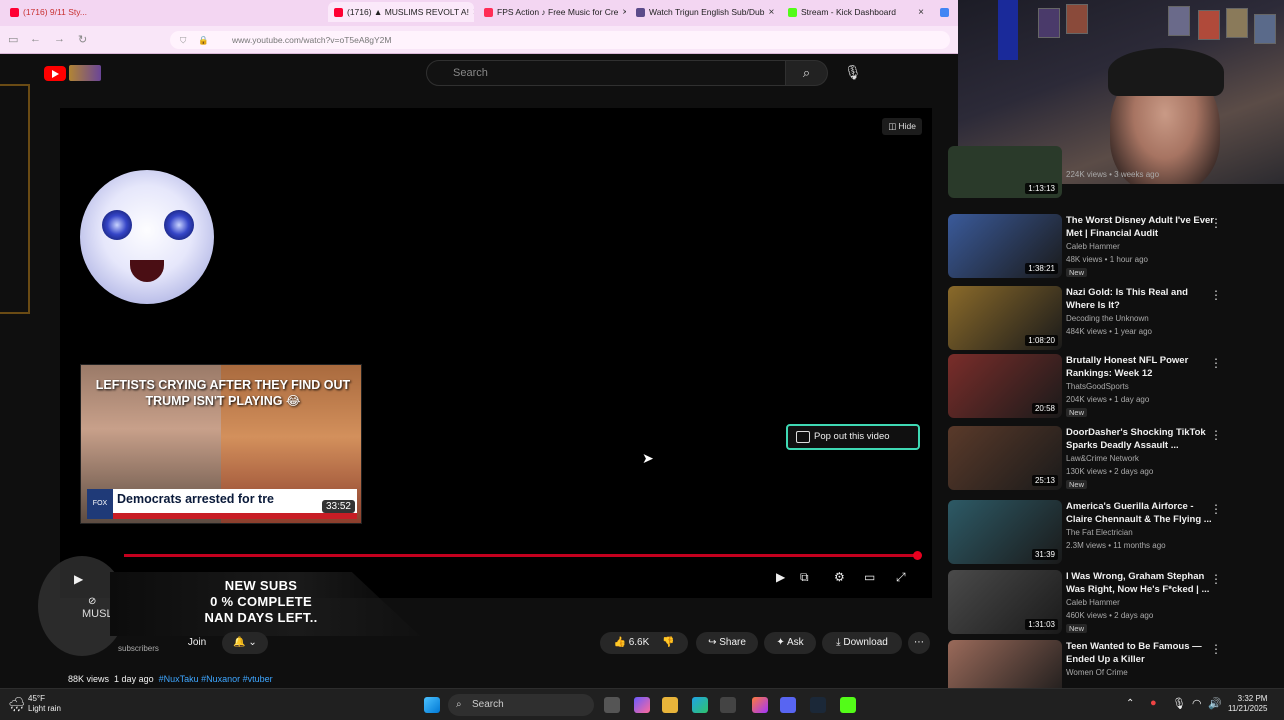 This screenshot has width=1284, height=720. What do you see at coordinates (1130, 703) in the screenshot?
I see `tray-chevron-icon: ⌃` at bounding box center [1130, 703].